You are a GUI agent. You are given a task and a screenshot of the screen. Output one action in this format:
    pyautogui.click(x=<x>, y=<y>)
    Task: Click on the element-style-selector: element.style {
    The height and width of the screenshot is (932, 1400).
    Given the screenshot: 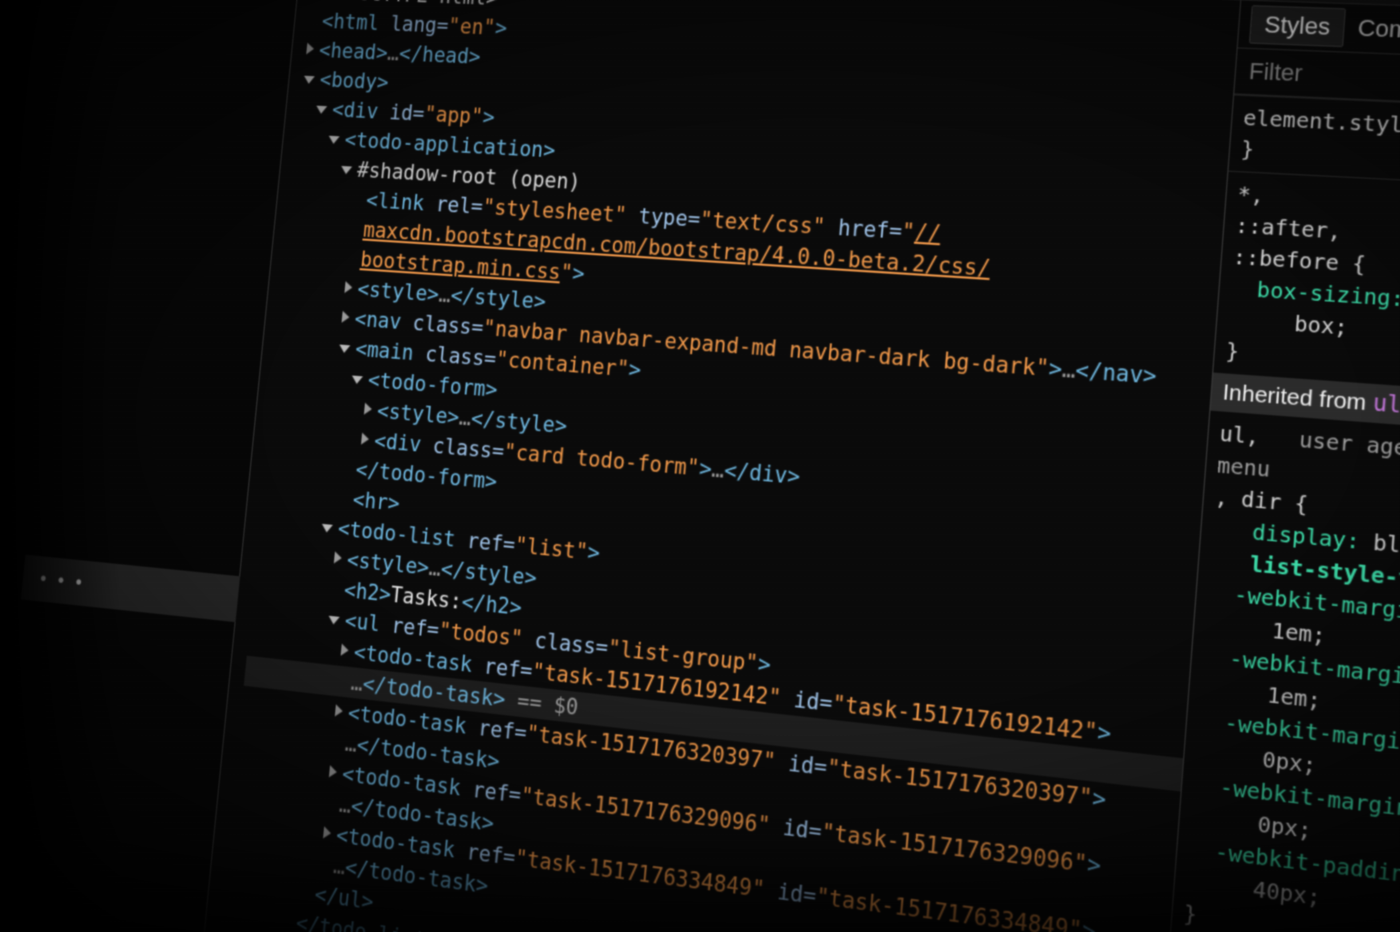 What is the action you would take?
    pyautogui.click(x=1321, y=121)
    